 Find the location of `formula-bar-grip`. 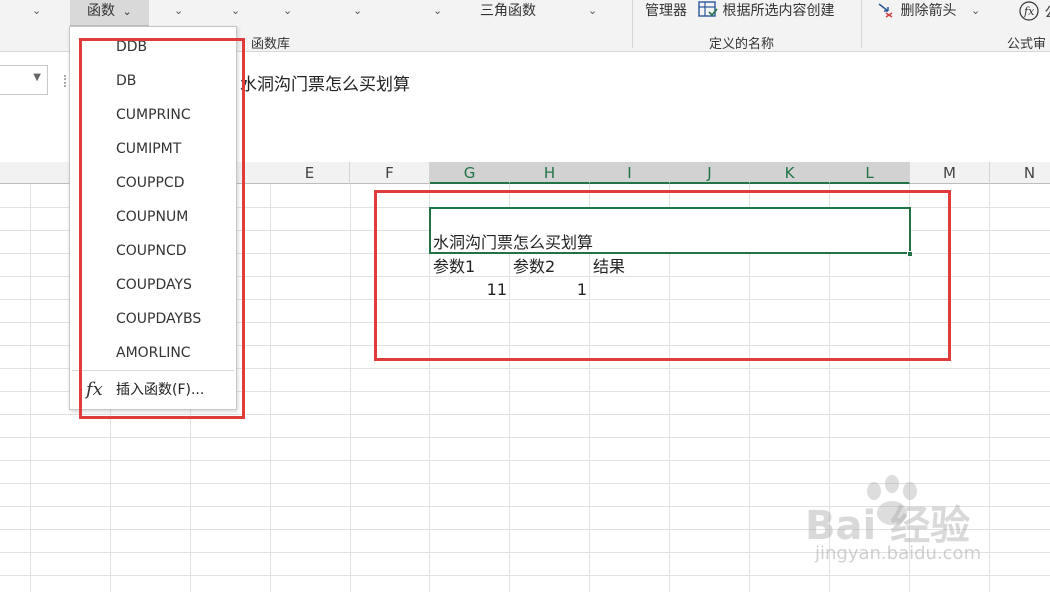

formula-bar-grip is located at coordinates (66, 81).